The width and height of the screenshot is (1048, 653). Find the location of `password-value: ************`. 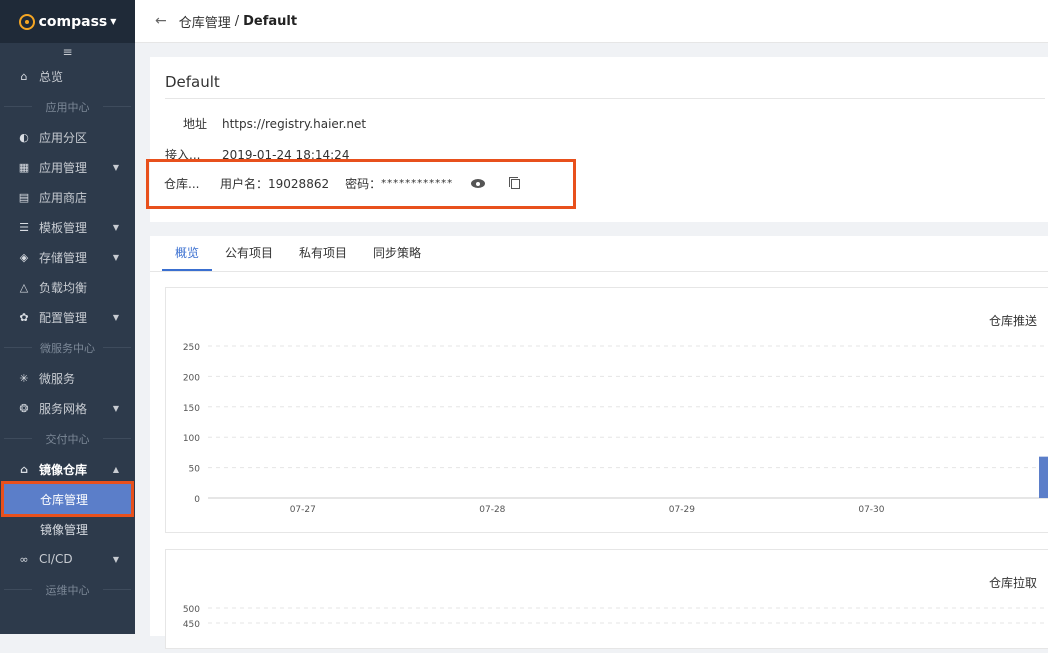

password-value: ************ is located at coordinates (417, 183).